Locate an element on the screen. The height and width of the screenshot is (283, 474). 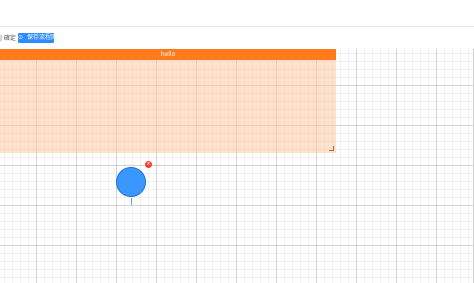
save-flowchart-button: ⊙ 保存流程图 is located at coordinates (37, 38).